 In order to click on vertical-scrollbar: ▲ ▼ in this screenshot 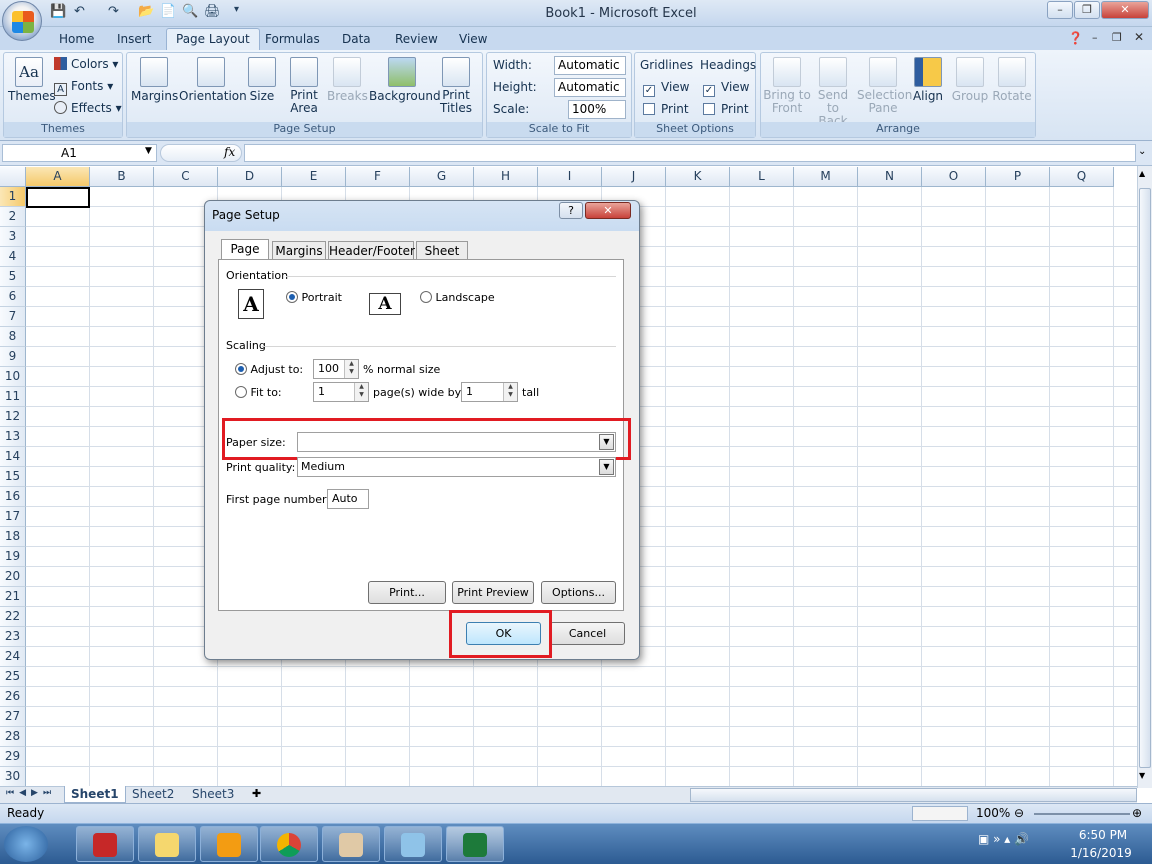, I will do `click(1144, 477)`.